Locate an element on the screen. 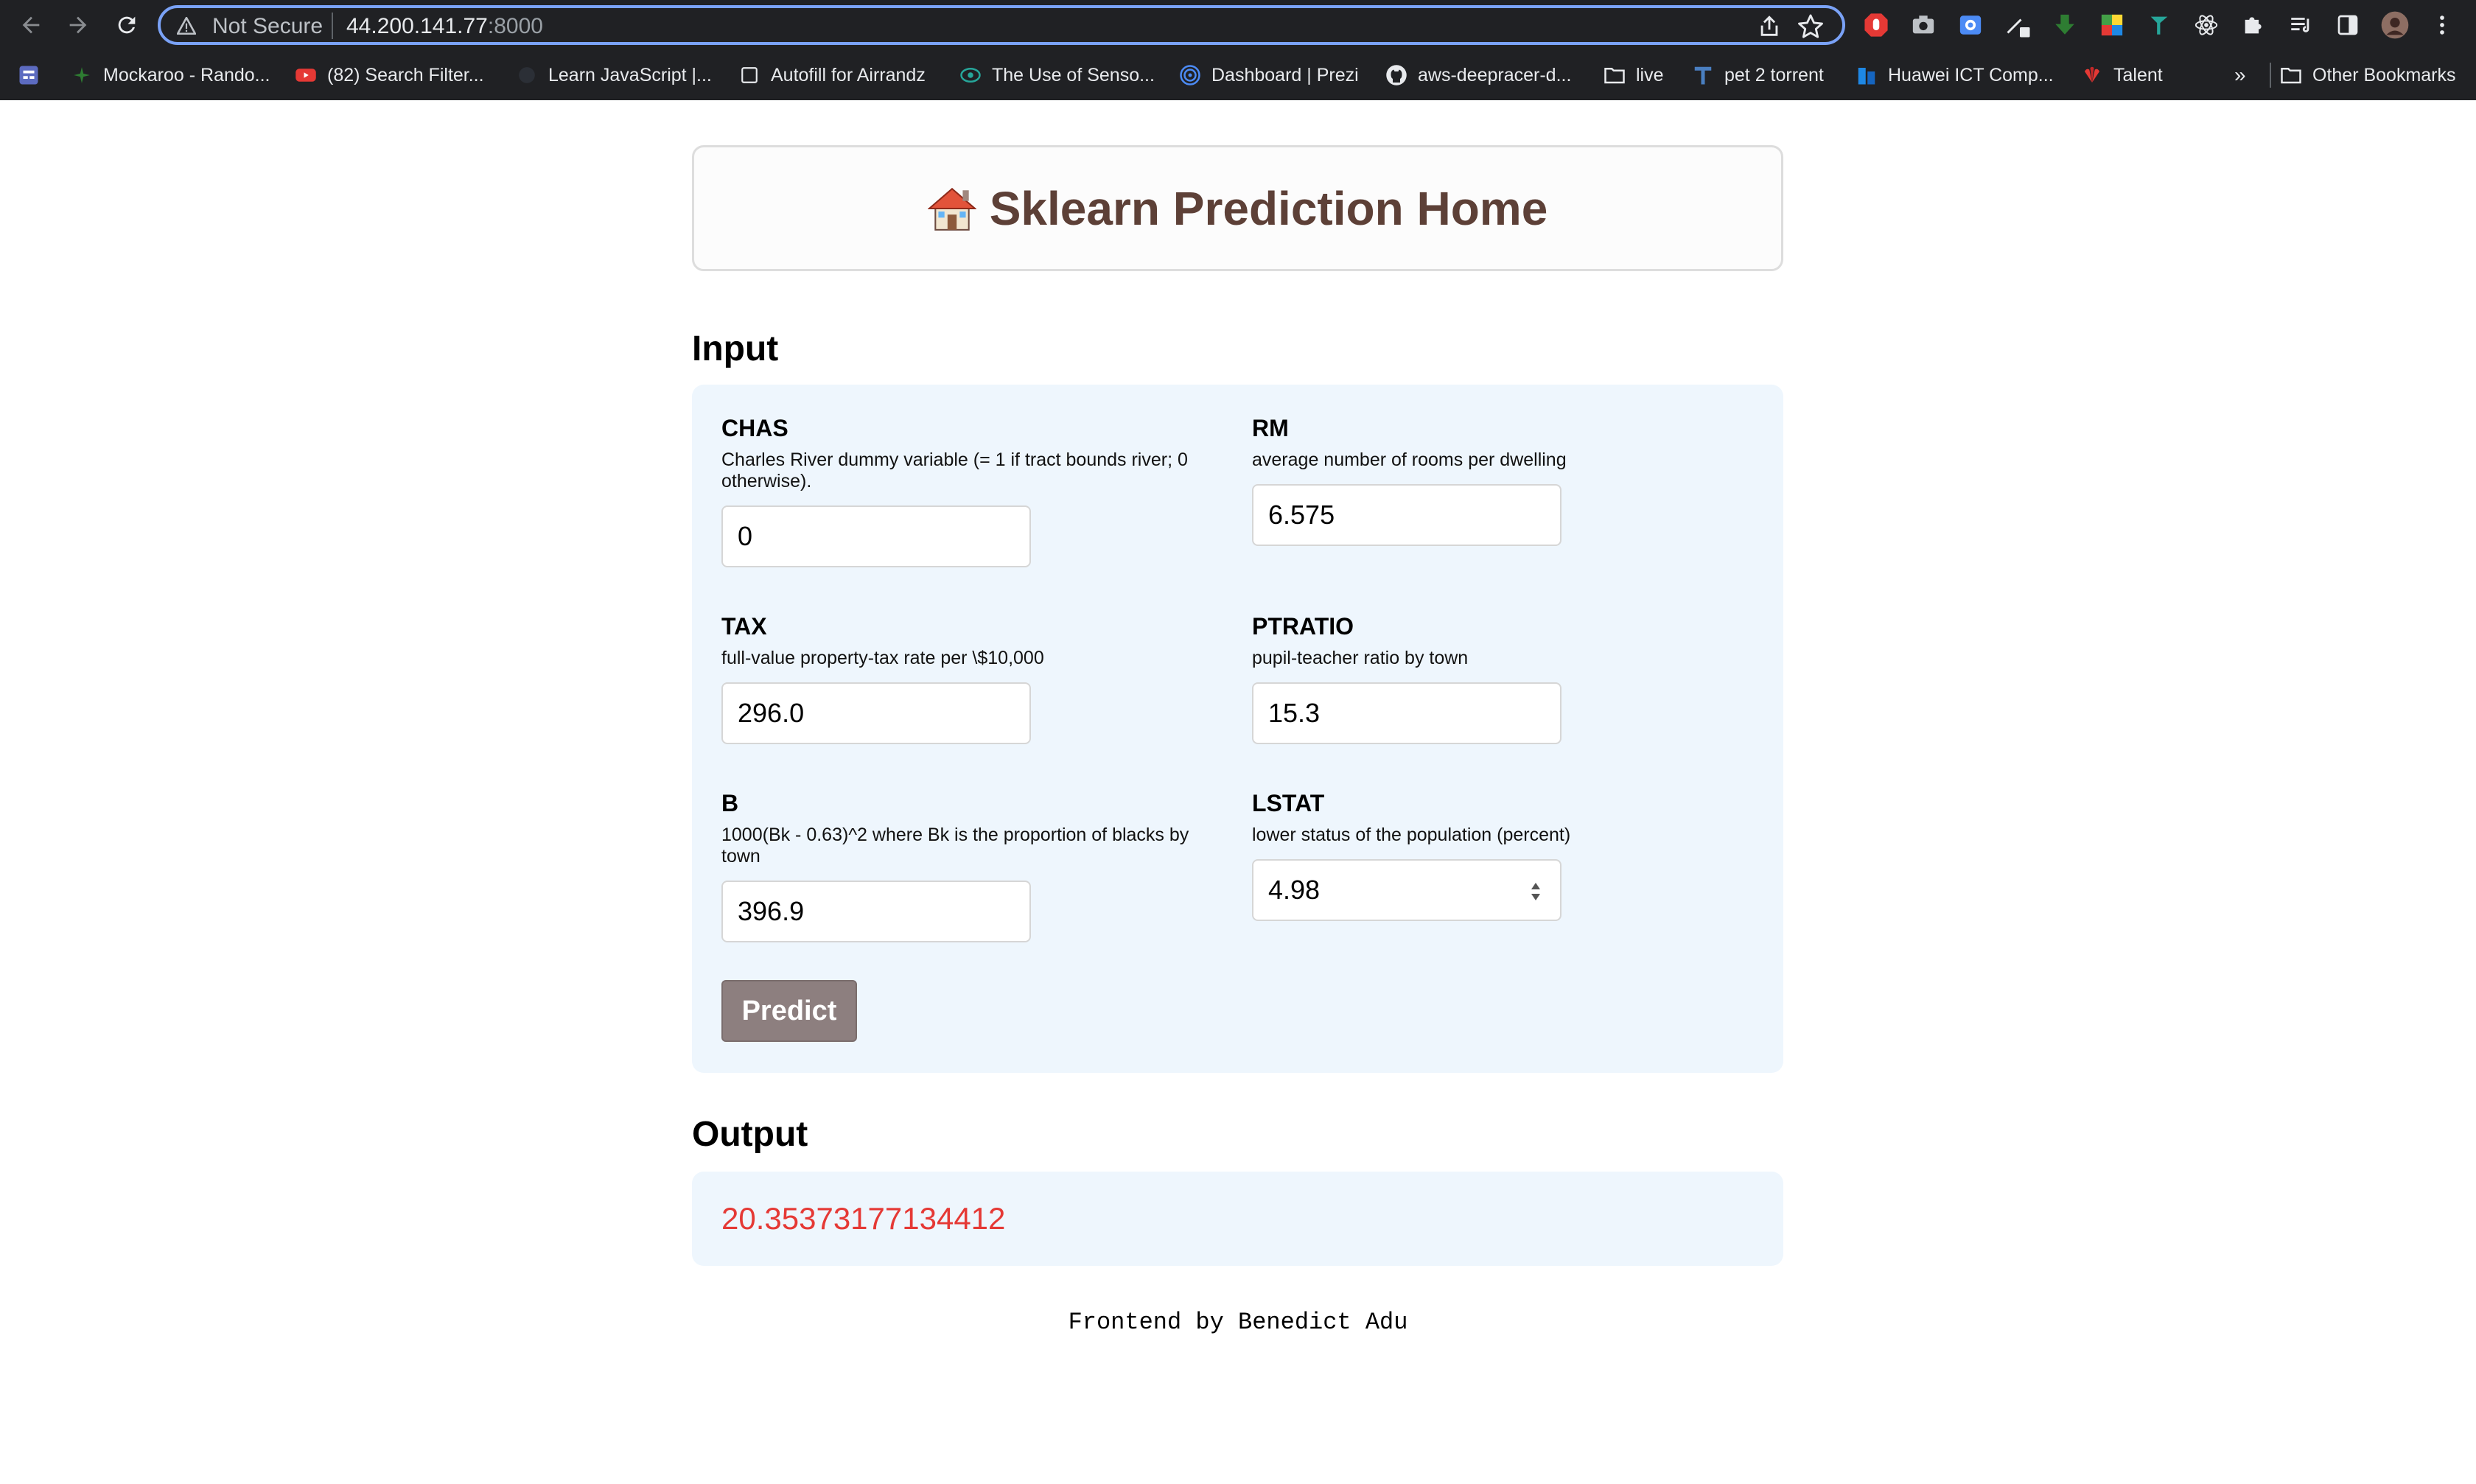 The width and height of the screenshot is (2476, 1484). reload-button is located at coordinates (127, 25).